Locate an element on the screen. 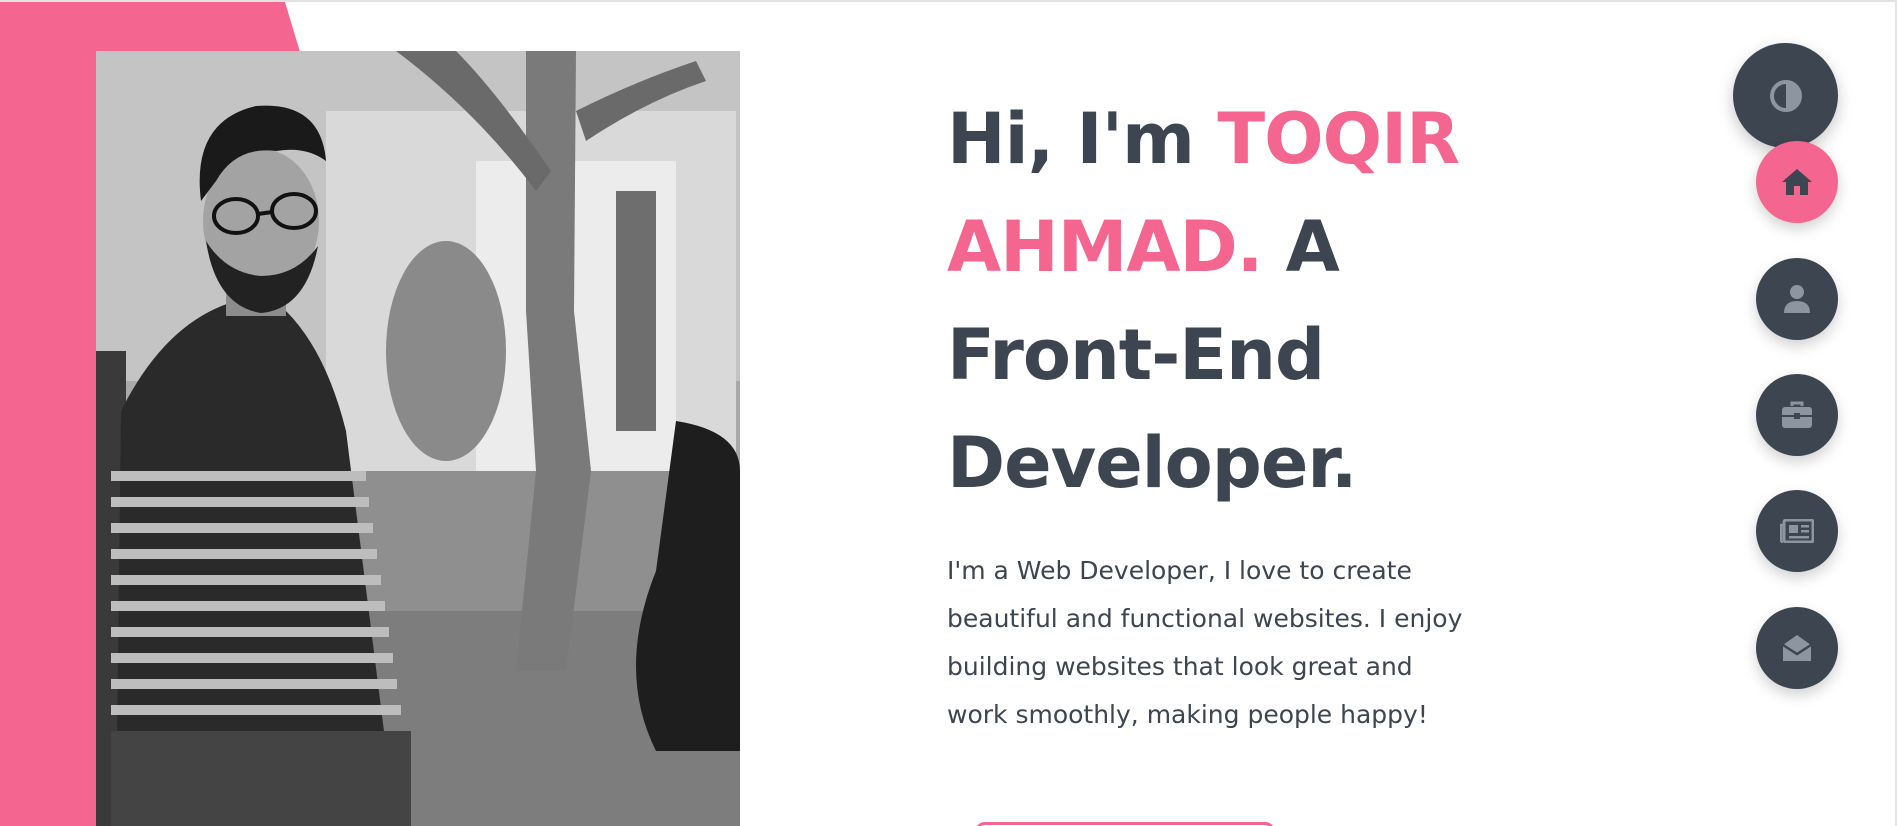 This screenshot has width=1897, height=826. headline-last-name: AHMAD. is located at coordinates (1105, 247).